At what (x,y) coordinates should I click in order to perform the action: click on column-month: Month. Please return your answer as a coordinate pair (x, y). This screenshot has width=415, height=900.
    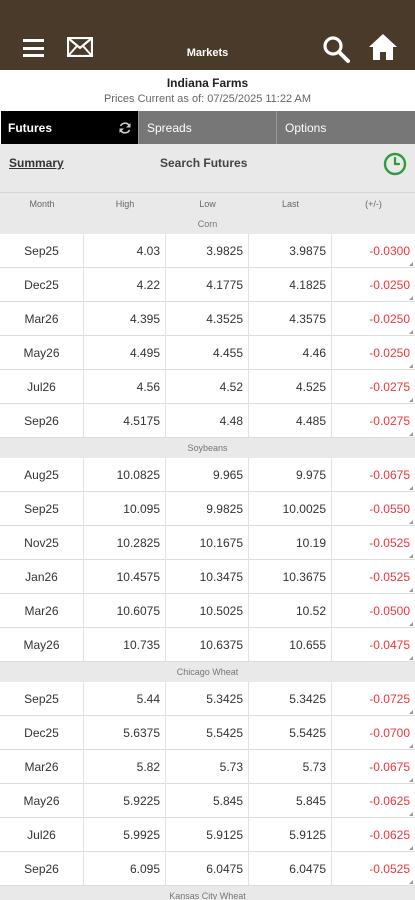
    Looking at the image, I should click on (42, 204).